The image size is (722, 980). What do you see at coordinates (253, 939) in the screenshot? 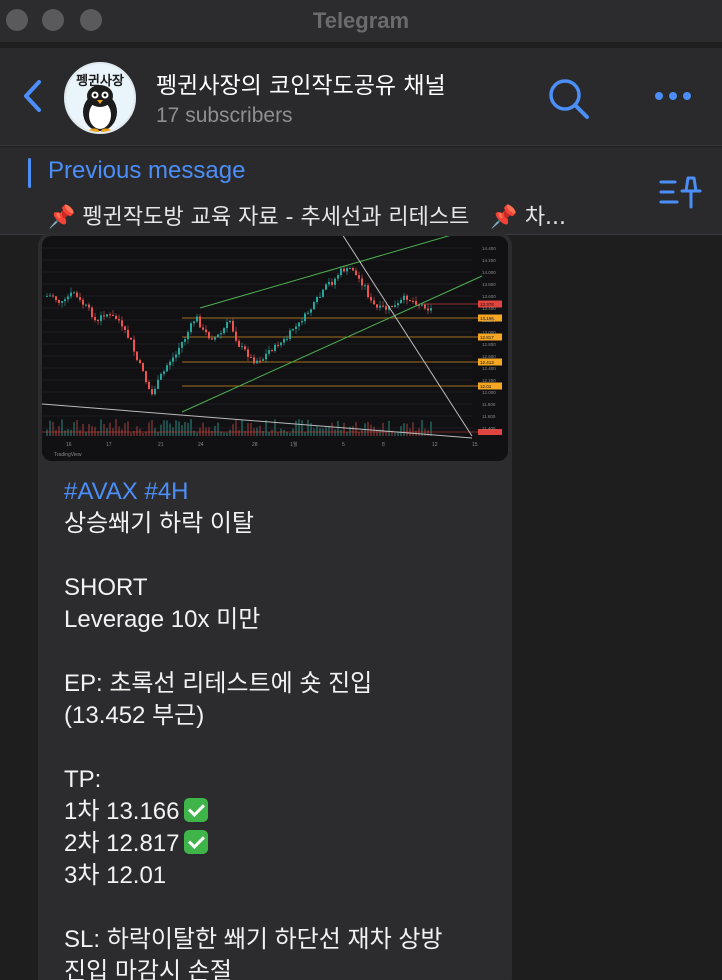
I see `message-line: SL: 하락이탈한 쐐기 하단선 재차 상방` at bounding box center [253, 939].